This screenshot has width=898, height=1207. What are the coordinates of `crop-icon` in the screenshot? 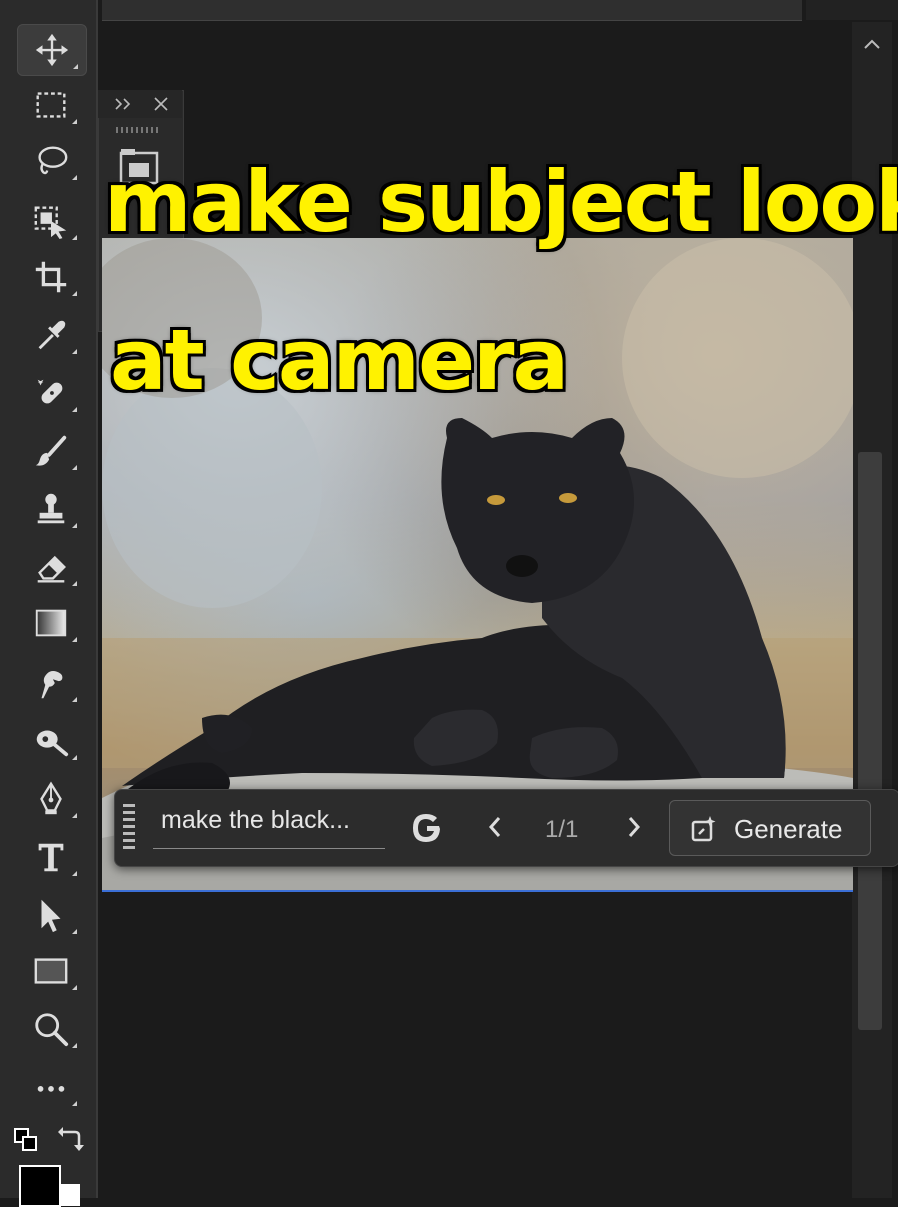 It's located at (51, 277).